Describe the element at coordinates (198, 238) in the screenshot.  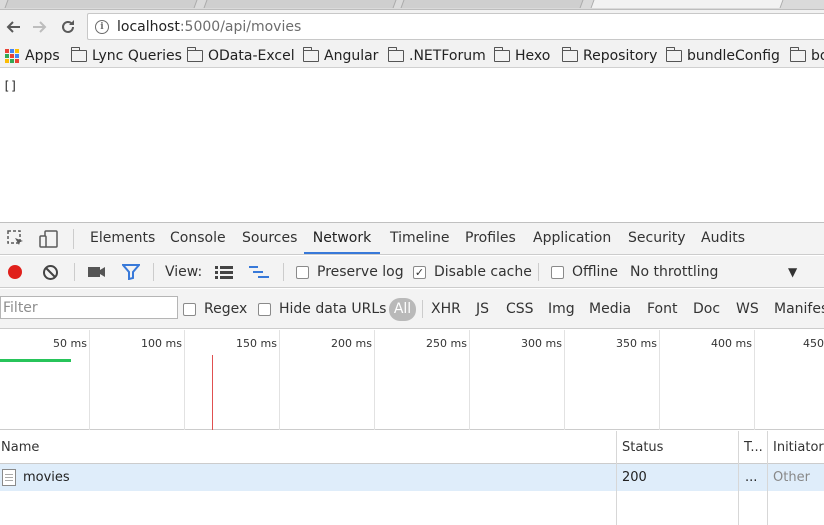
I see `tab-console: Console` at that location.